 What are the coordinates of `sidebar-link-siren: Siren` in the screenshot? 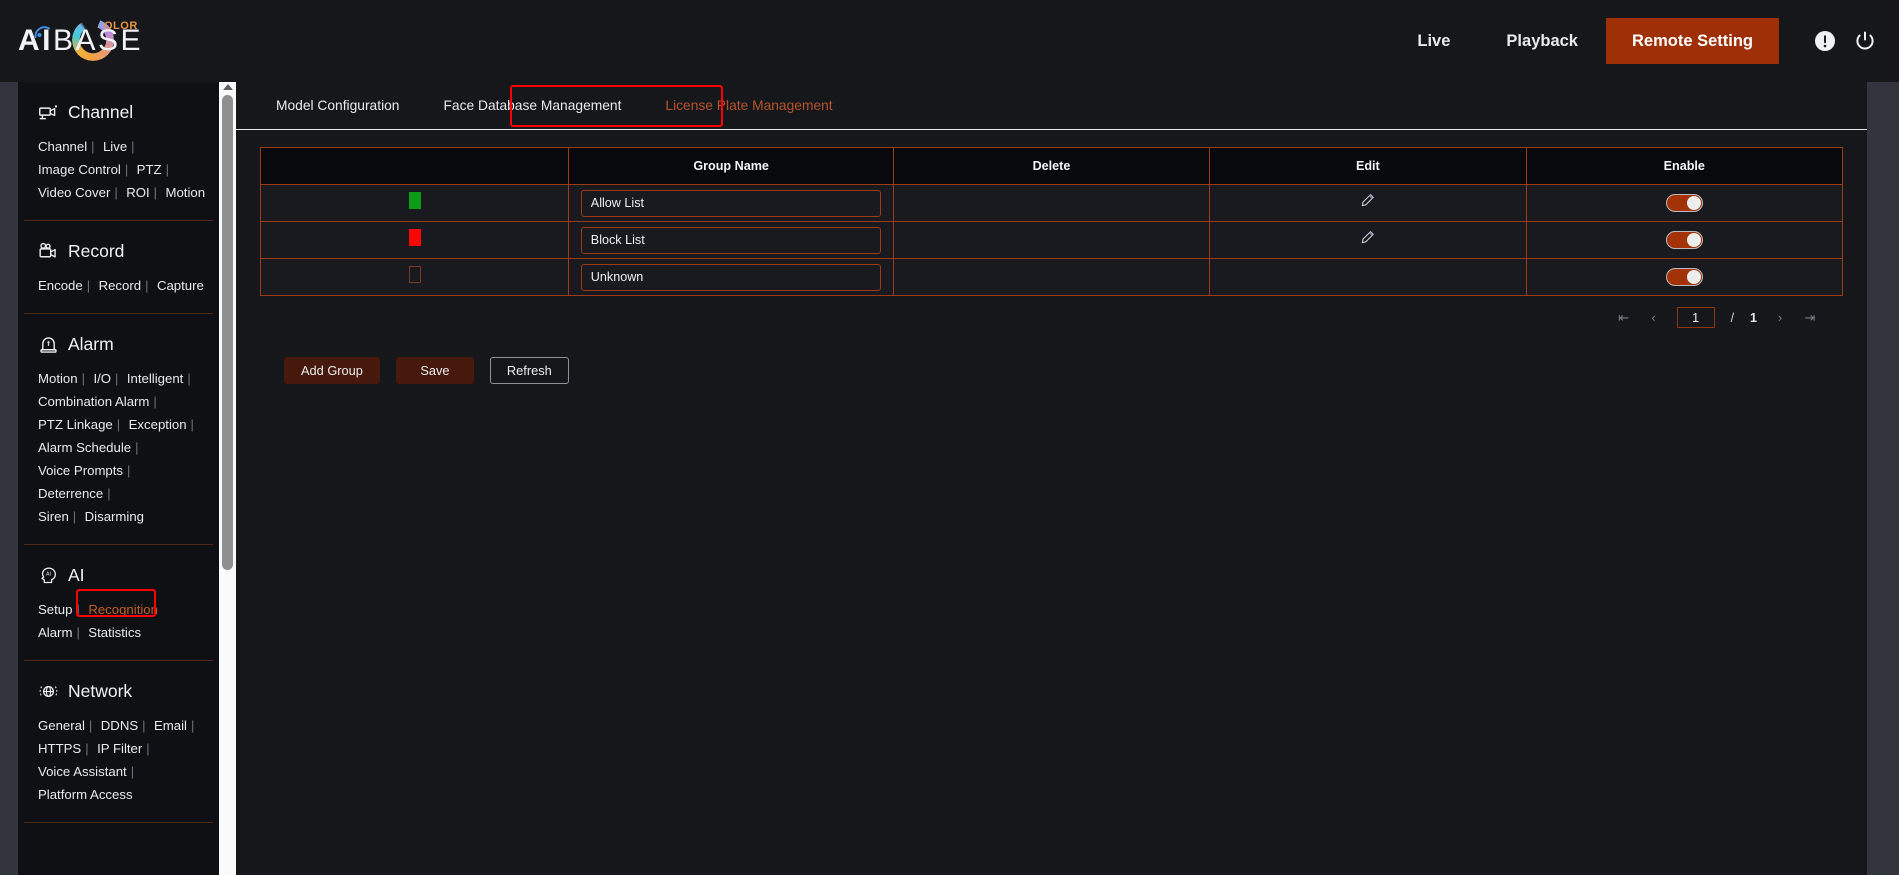 It's located at (53, 516).